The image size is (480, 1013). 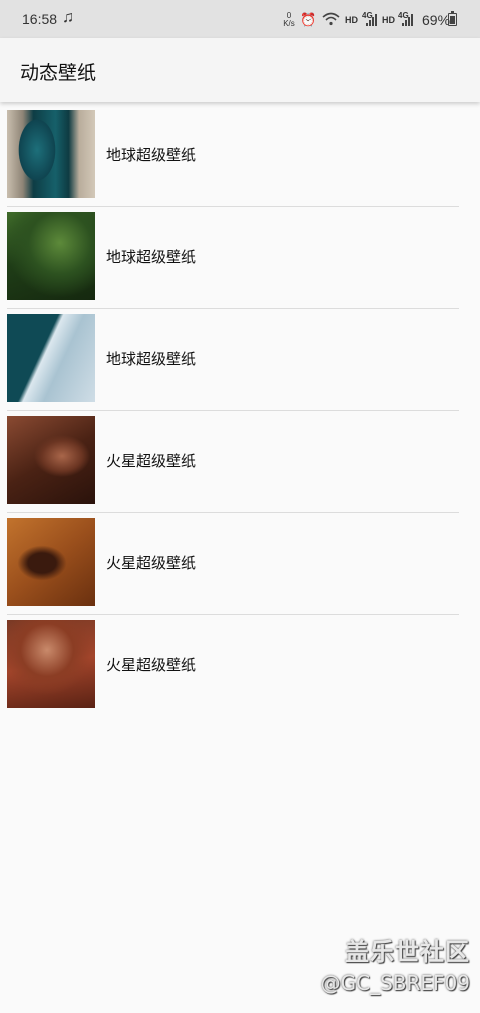 I want to click on battery-percent: 69%, so click(x=436, y=20).